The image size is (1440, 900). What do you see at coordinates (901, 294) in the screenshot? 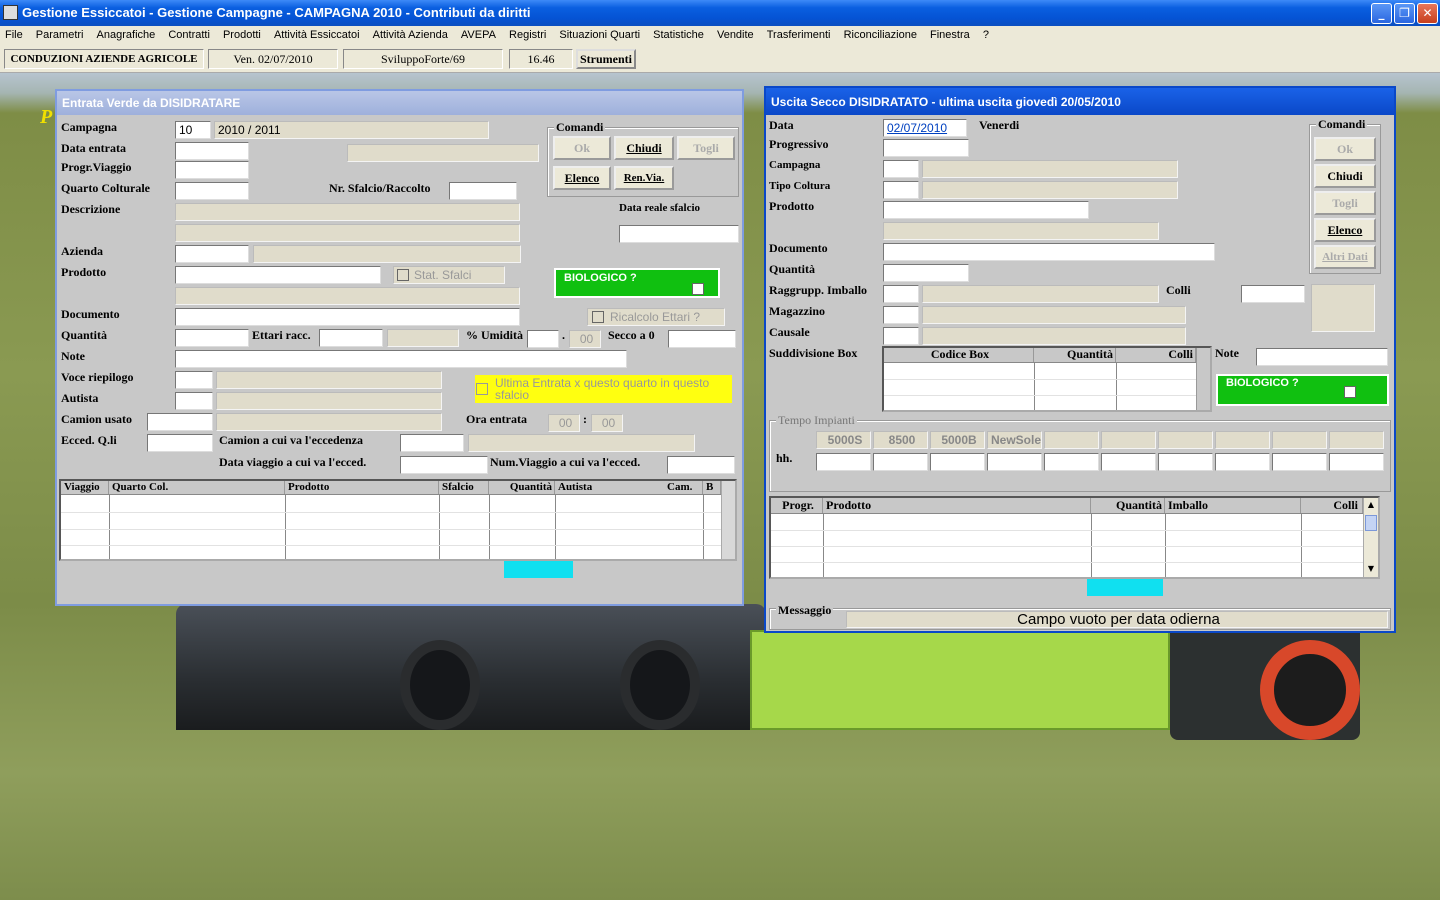
I see `raggrupp-input` at bounding box center [901, 294].